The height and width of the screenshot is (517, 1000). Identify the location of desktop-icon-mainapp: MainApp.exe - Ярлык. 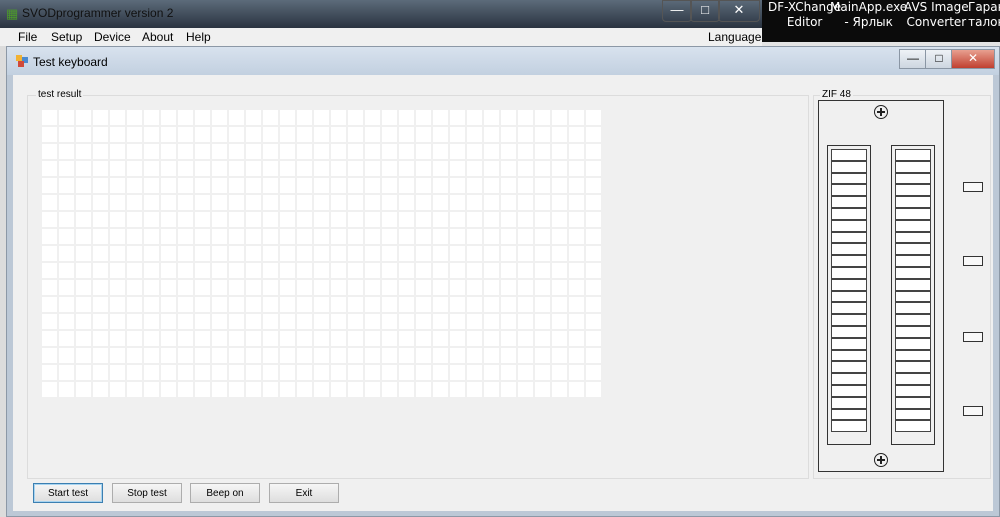
(868, 15).